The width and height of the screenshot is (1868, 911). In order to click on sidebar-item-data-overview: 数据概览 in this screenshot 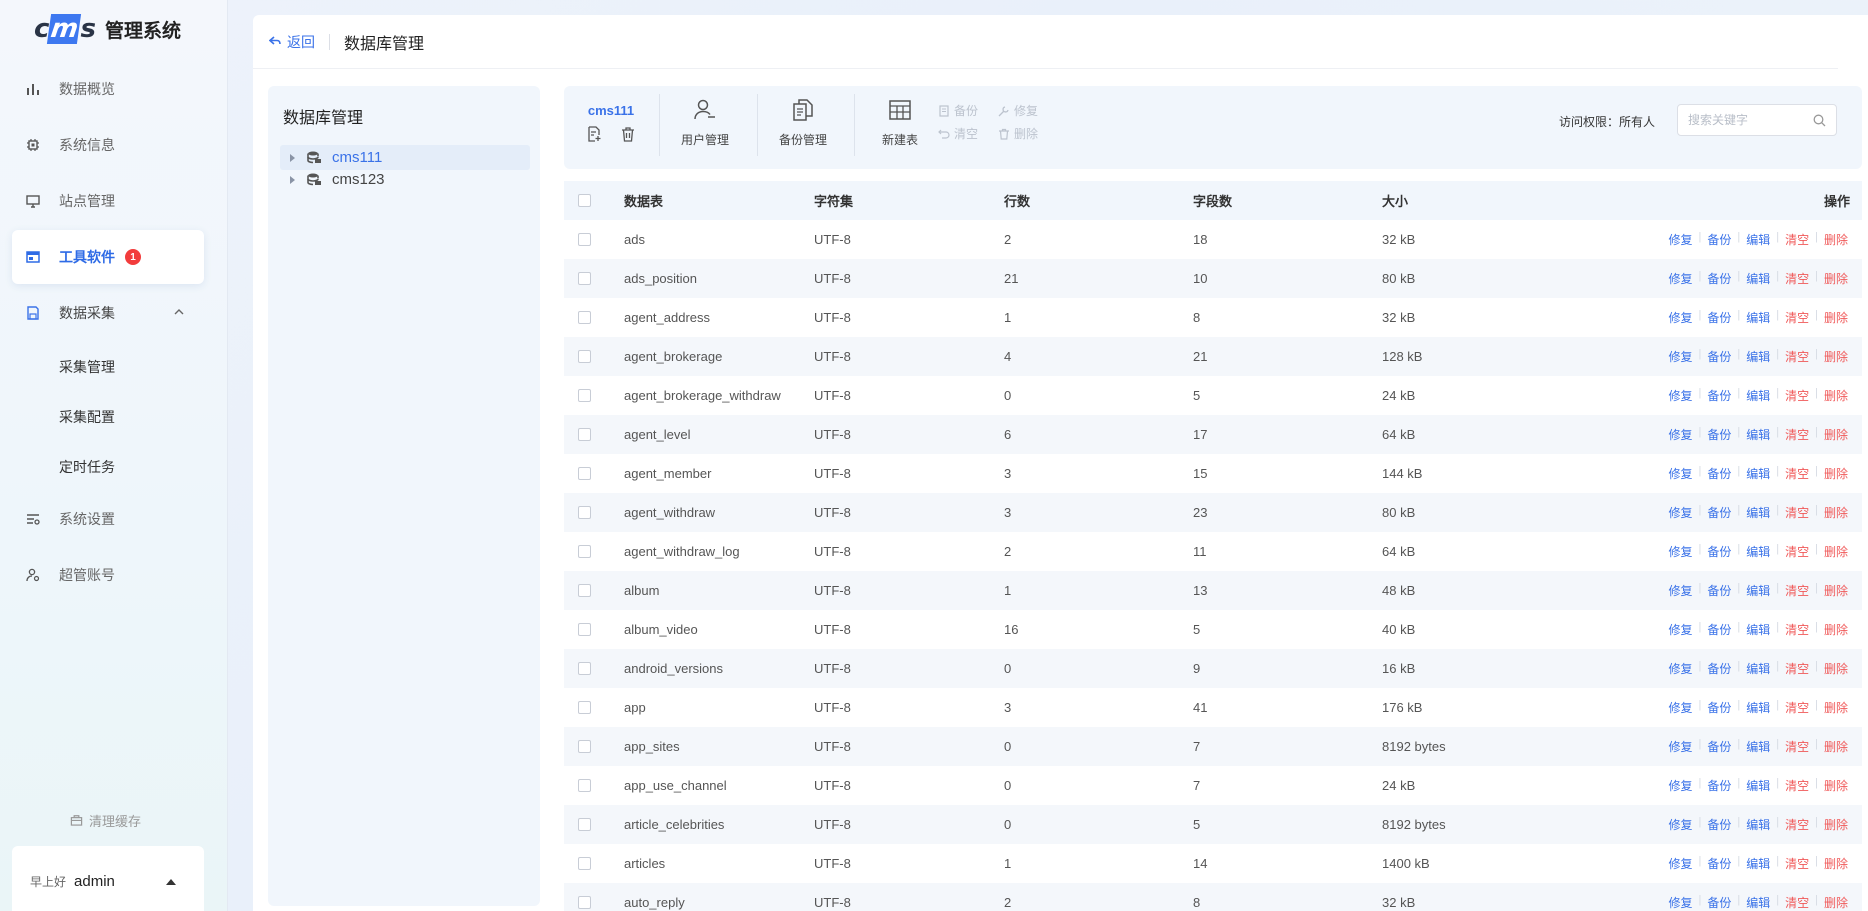, I will do `click(108, 89)`.